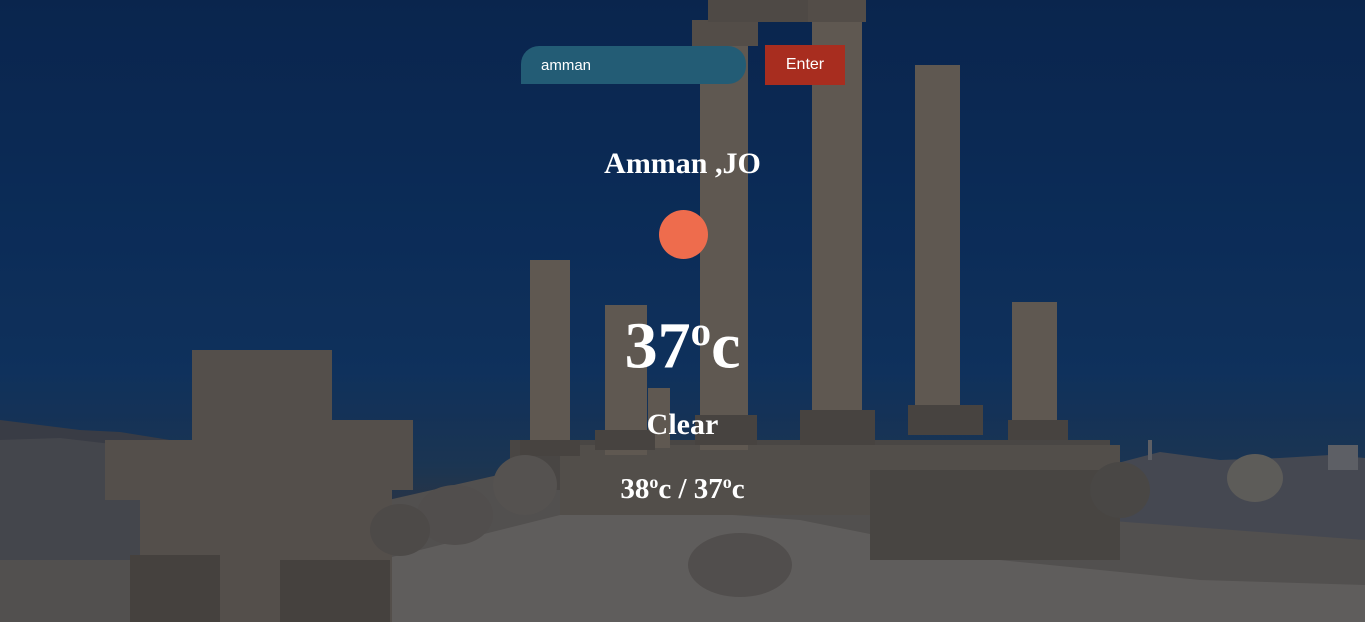 This screenshot has height=622, width=1365. Describe the element at coordinates (727, 482) in the screenshot. I see `low-degree-symbol: o` at that location.